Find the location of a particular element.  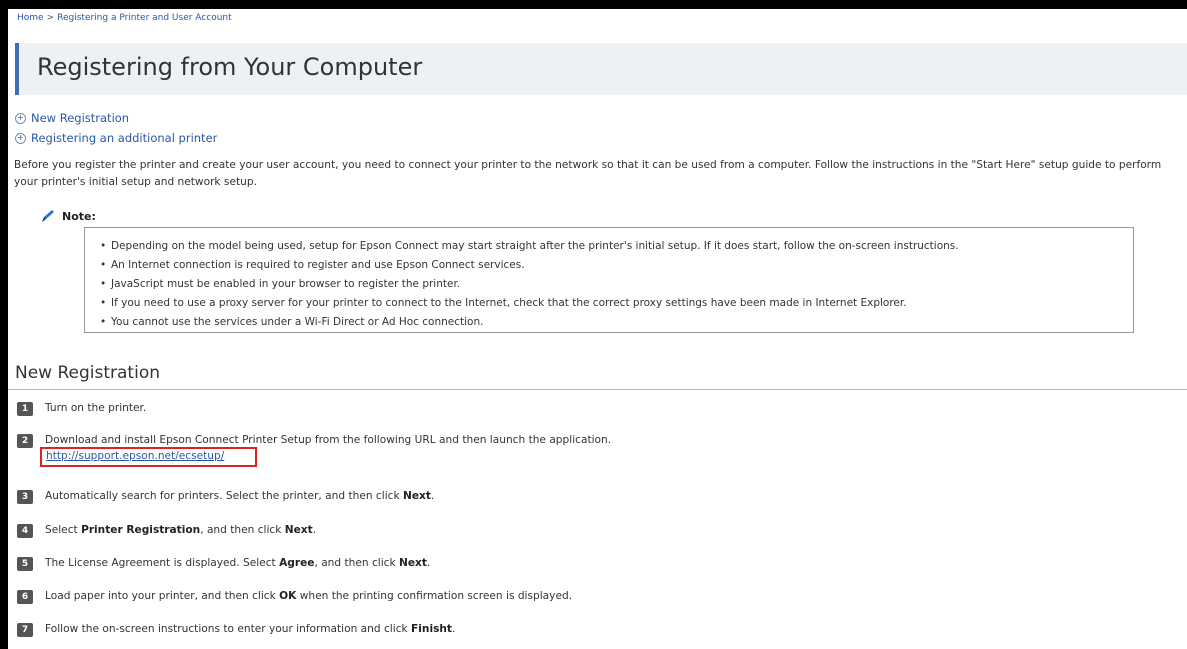

step-number-badge: 5 is located at coordinates (25, 564).